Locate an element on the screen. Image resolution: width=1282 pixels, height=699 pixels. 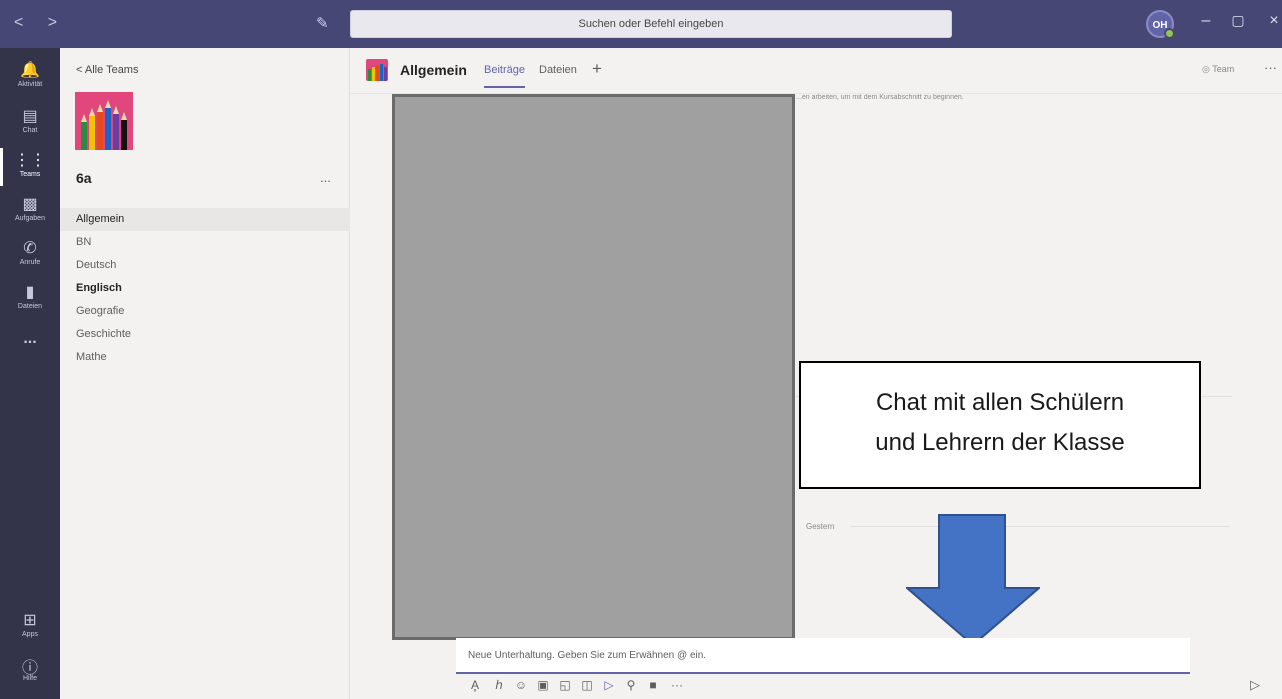
send-icon: ▷ is located at coordinates (1255, 685).